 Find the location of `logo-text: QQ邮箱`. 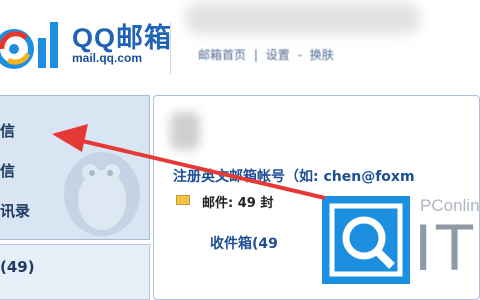

logo-text: QQ邮箱 is located at coordinates (122, 38).